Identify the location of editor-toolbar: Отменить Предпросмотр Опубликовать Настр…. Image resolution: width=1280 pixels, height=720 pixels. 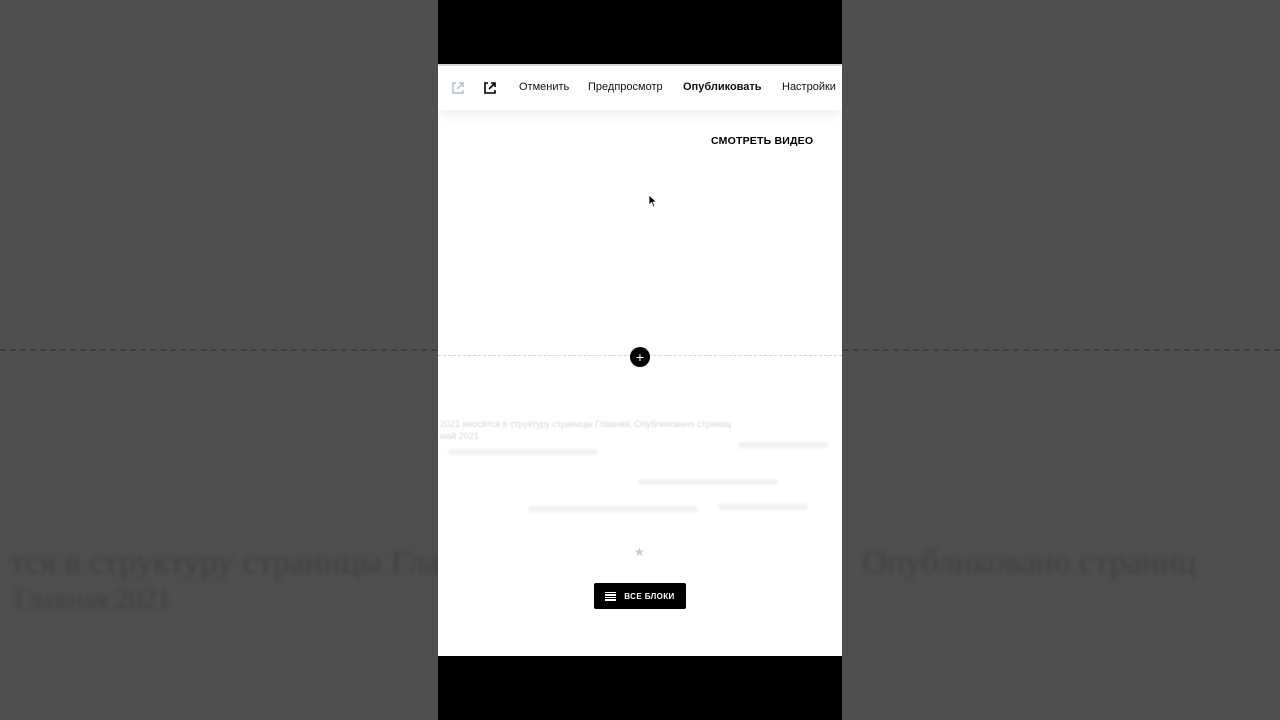
(640, 88).